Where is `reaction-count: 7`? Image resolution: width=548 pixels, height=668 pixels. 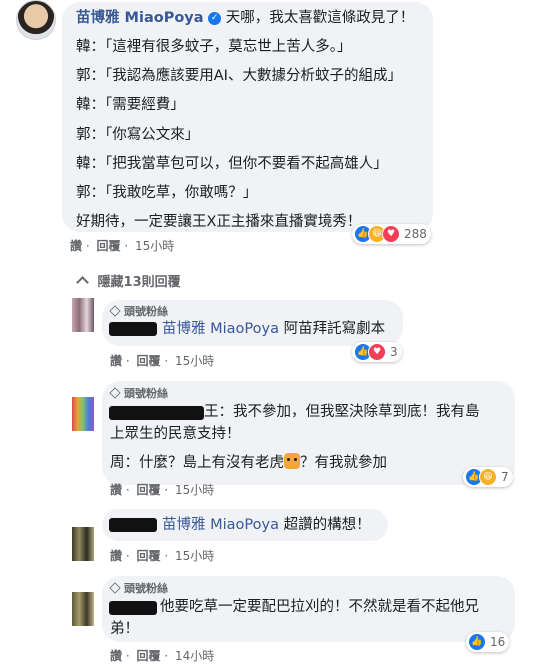
reaction-count: 7 is located at coordinates (505, 477).